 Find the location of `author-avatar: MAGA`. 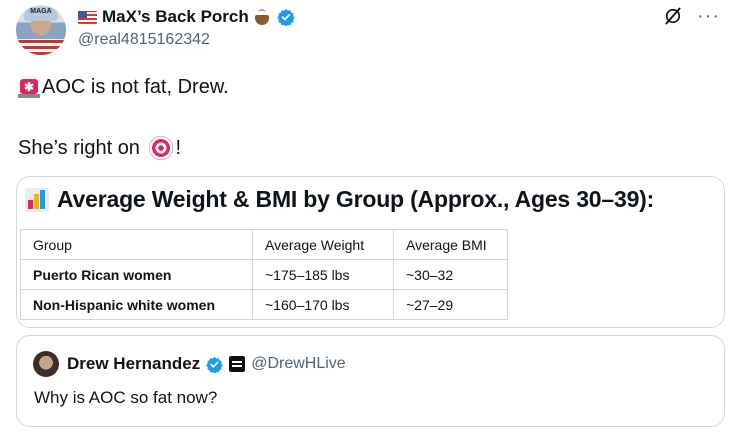

author-avatar: MAGA is located at coordinates (41, 30).